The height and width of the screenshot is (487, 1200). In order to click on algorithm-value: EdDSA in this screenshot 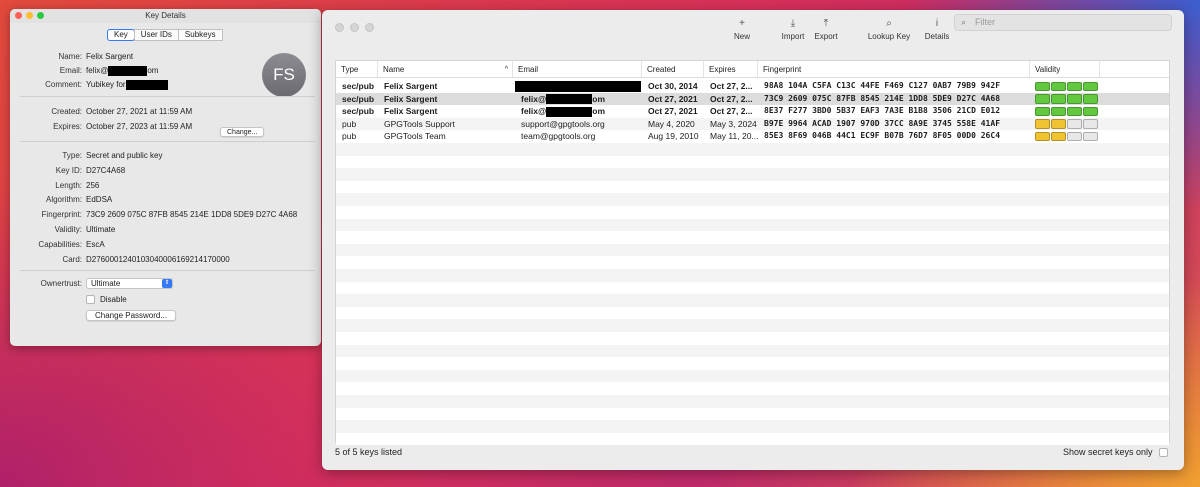, I will do `click(99, 199)`.